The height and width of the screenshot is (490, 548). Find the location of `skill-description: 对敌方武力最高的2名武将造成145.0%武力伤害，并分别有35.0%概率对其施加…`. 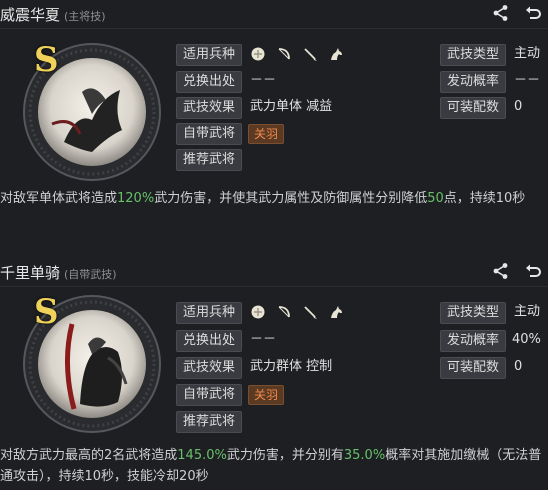

skill-description: 对敌方武力最高的2名武将造成145.0%武力伤害，并分别有35.0%概率对其施加… is located at coordinates (271, 466).